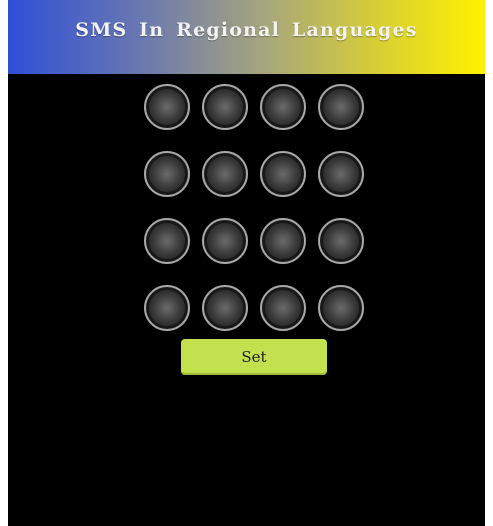  What do you see at coordinates (246, 30) in the screenshot?
I see `app-title: SMS In Regional Languages` at bounding box center [246, 30].